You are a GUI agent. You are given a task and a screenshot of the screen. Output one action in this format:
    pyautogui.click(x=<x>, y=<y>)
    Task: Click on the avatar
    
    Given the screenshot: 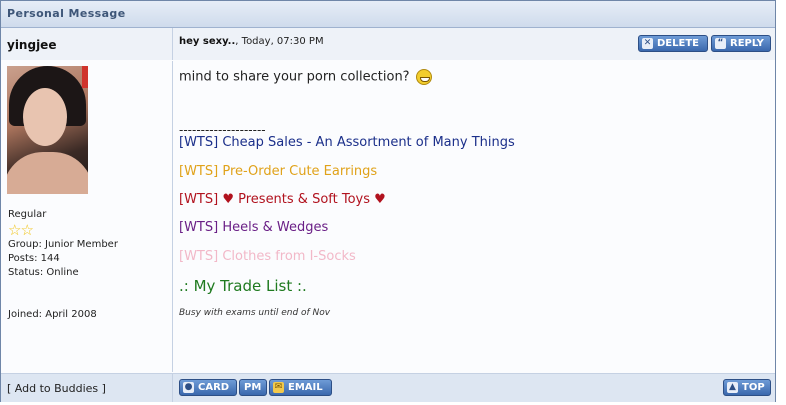 What is the action you would take?
    pyautogui.click(x=47, y=130)
    